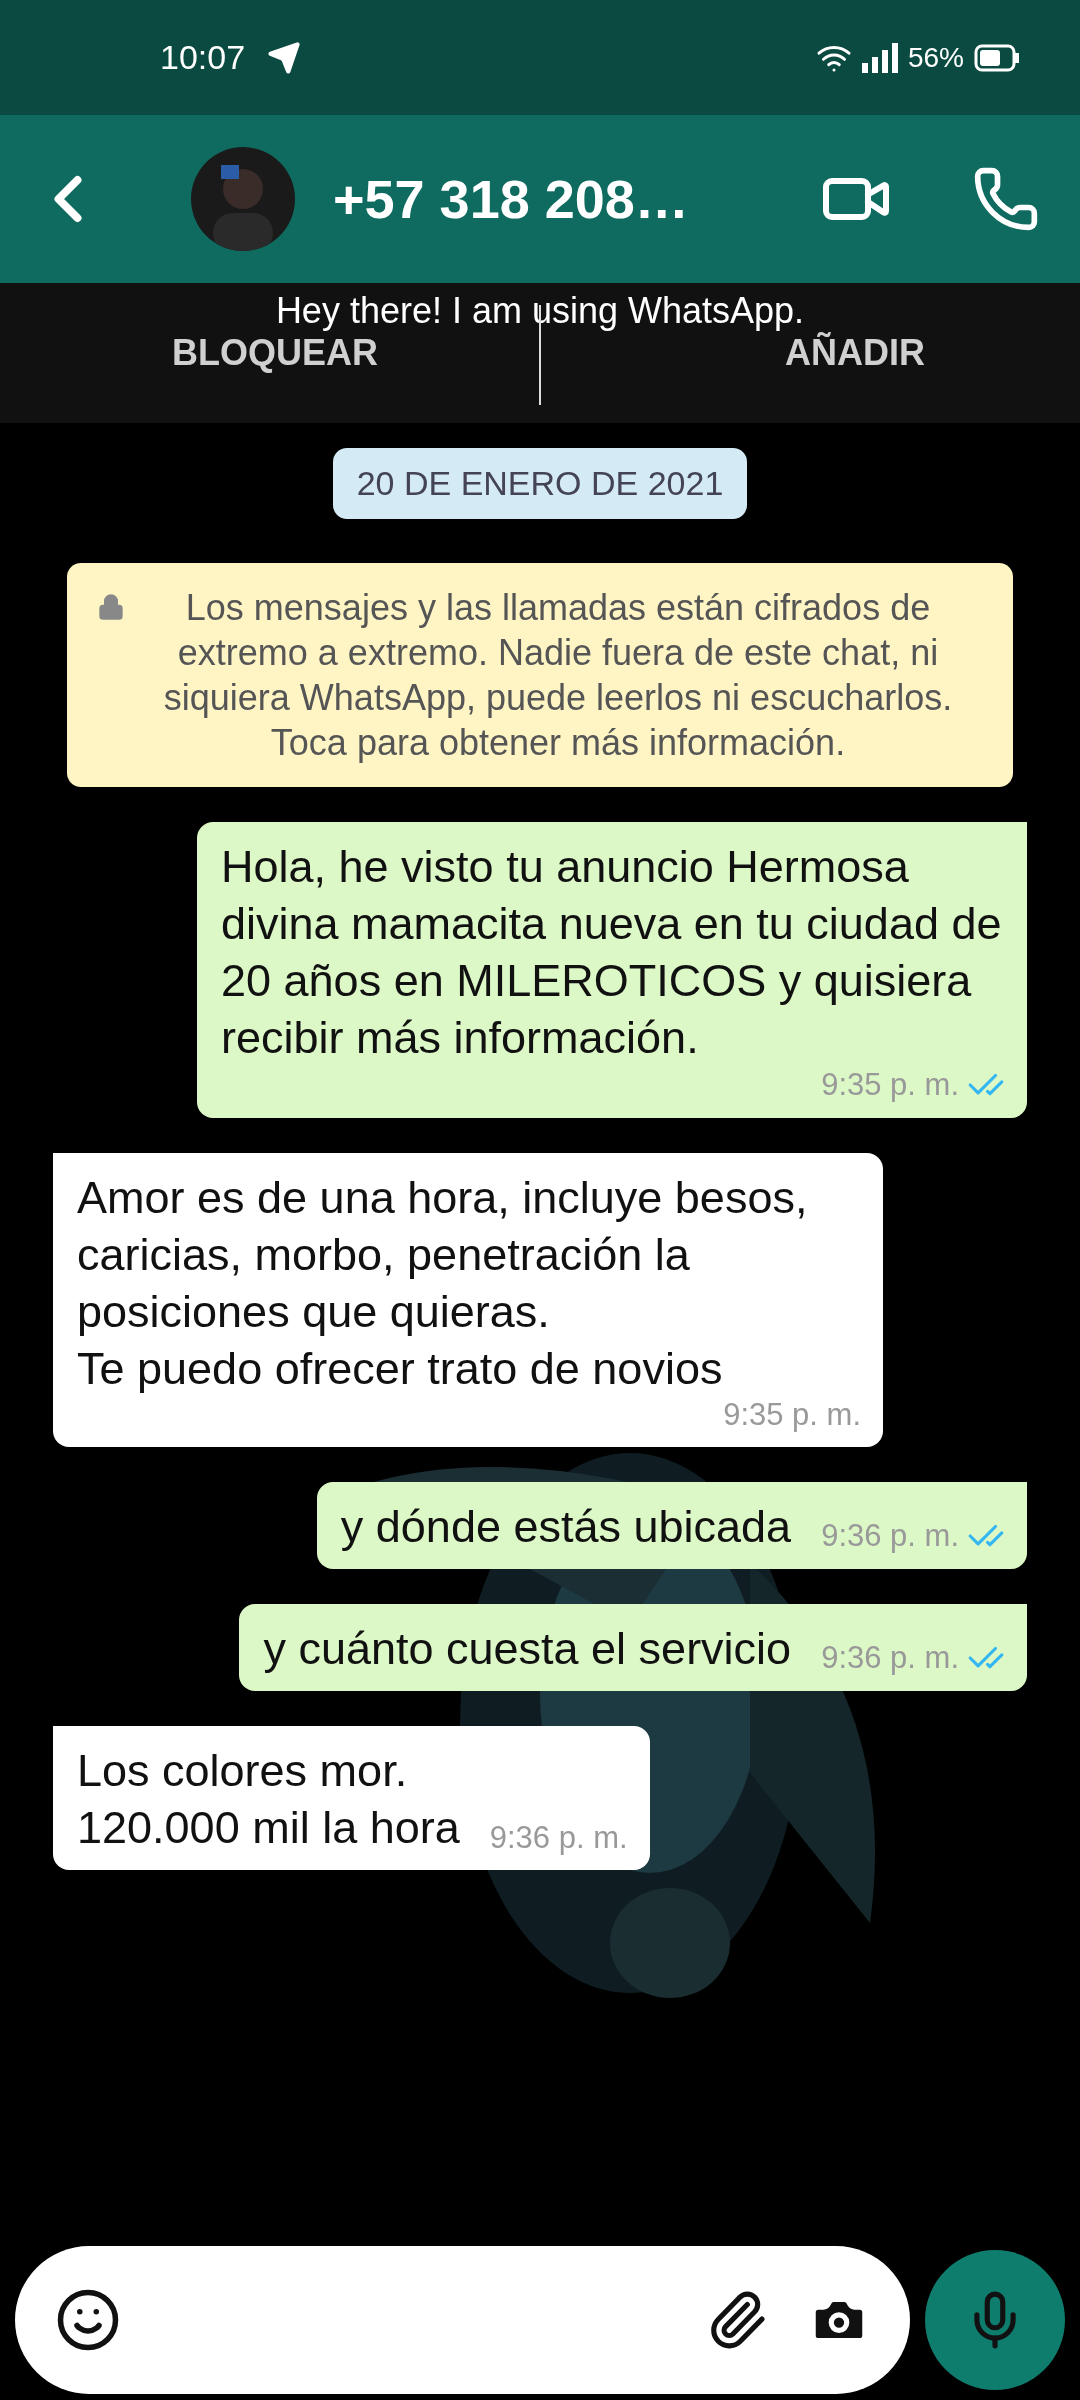 The image size is (1080, 2400). Describe the element at coordinates (203, 57) in the screenshot. I see `clock: 10:07` at that location.